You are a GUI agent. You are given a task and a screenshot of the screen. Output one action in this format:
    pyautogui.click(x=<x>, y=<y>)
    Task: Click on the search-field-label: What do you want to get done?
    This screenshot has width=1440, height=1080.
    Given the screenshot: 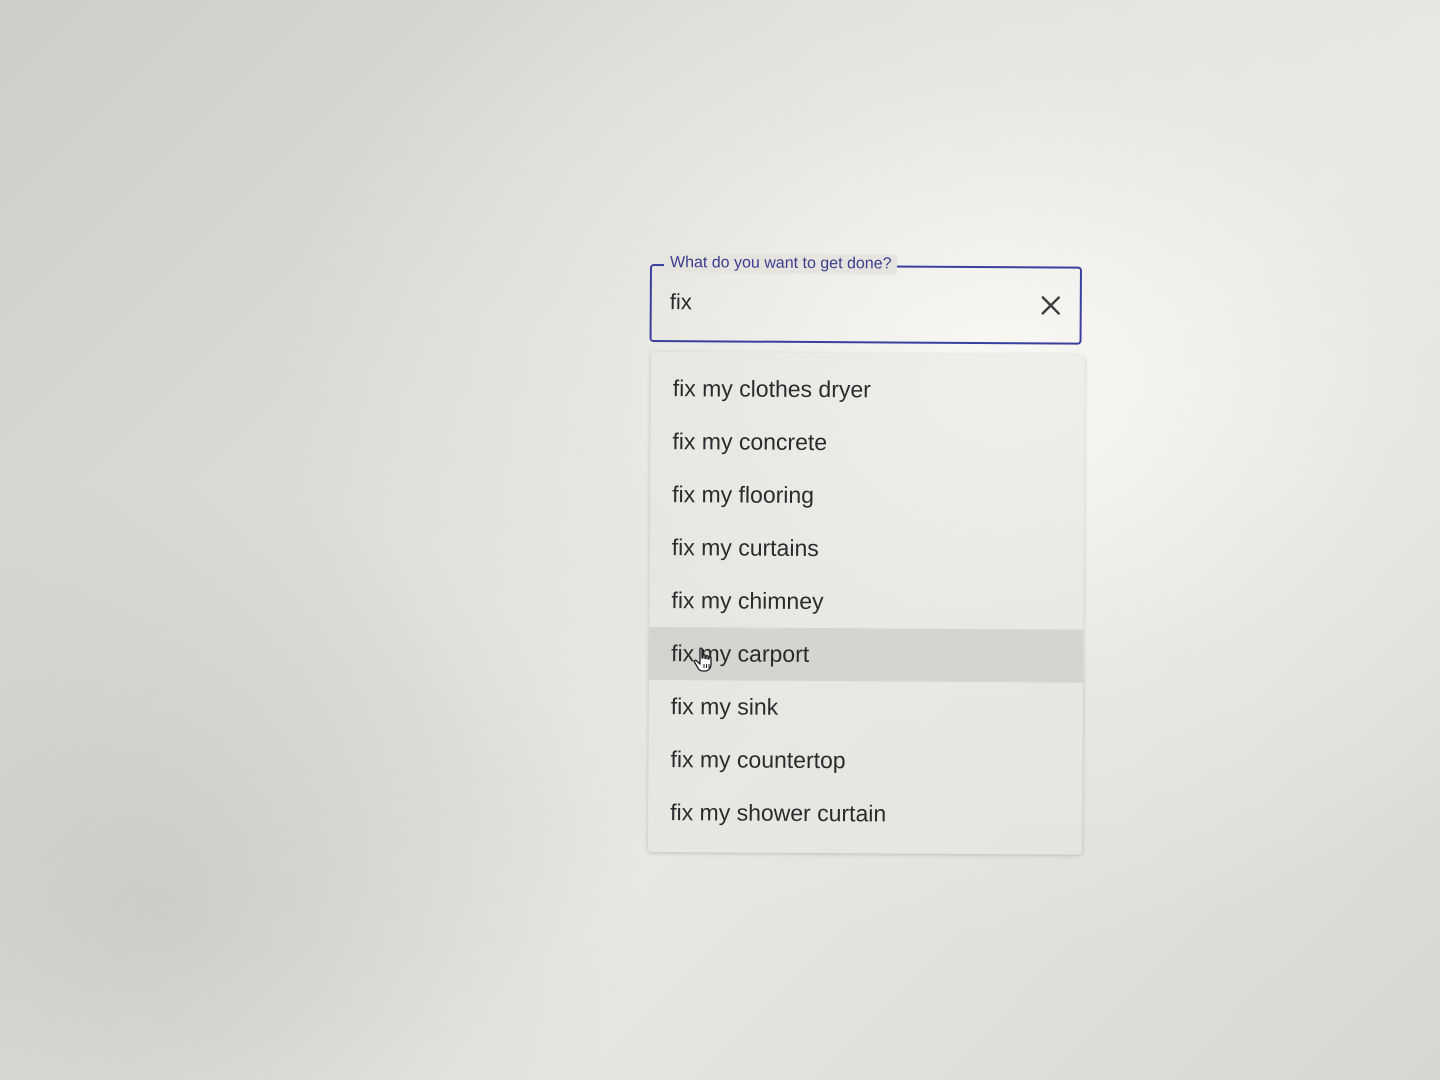 What is the action you would take?
    pyautogui.click(x=780, y=264)
    